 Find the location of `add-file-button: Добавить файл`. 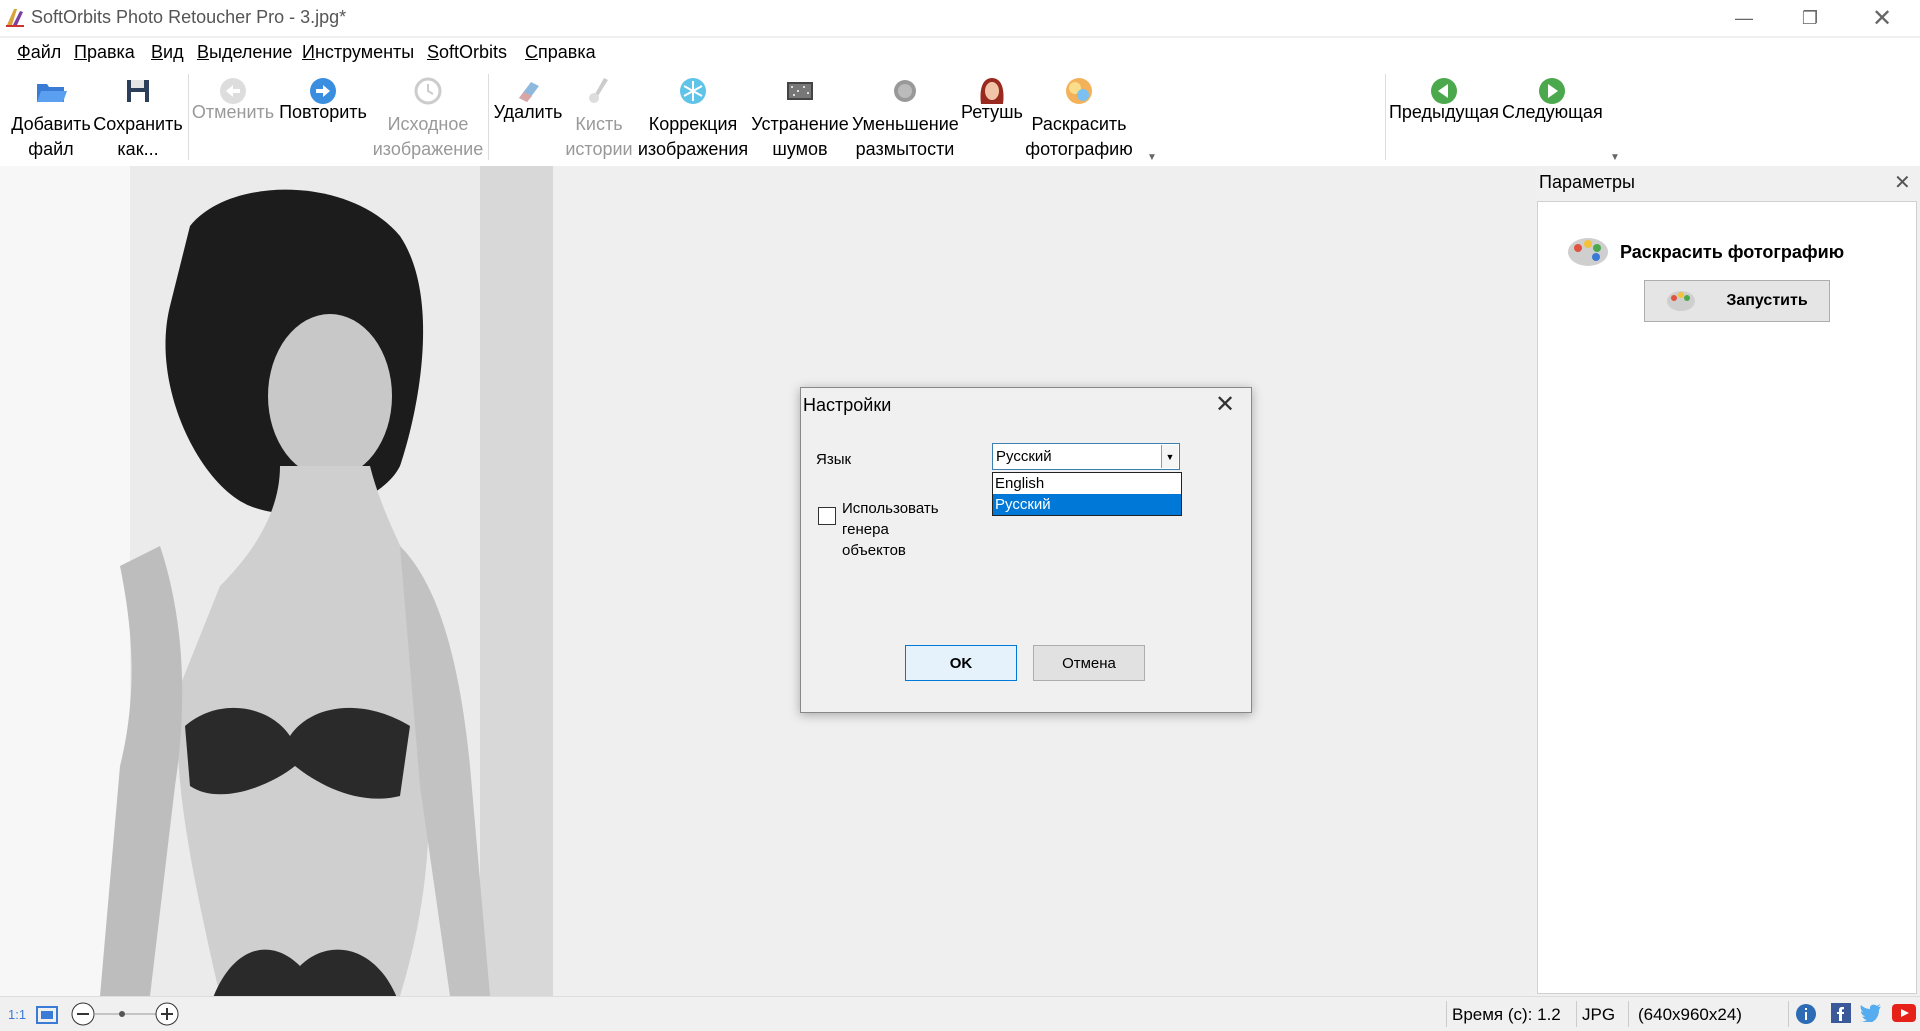

add-file-button: Добавить файл is located at coordinates (51, 117).